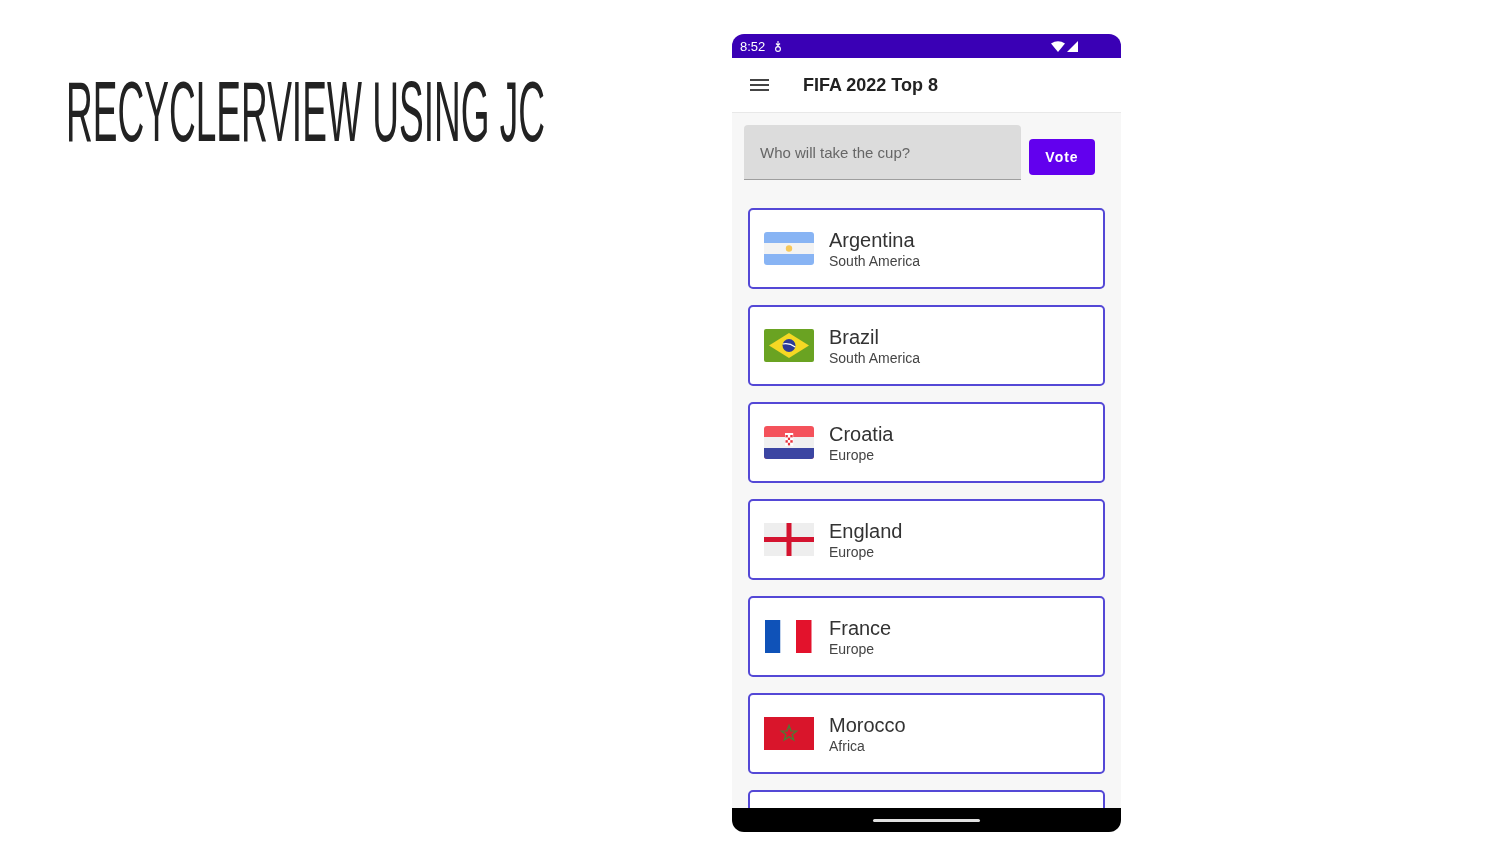 The width and height of the screenshot is (1500, 844). Describe the element at coordinates (861, 433) in the screenshot. I see `country-name: Croatia` at that location.